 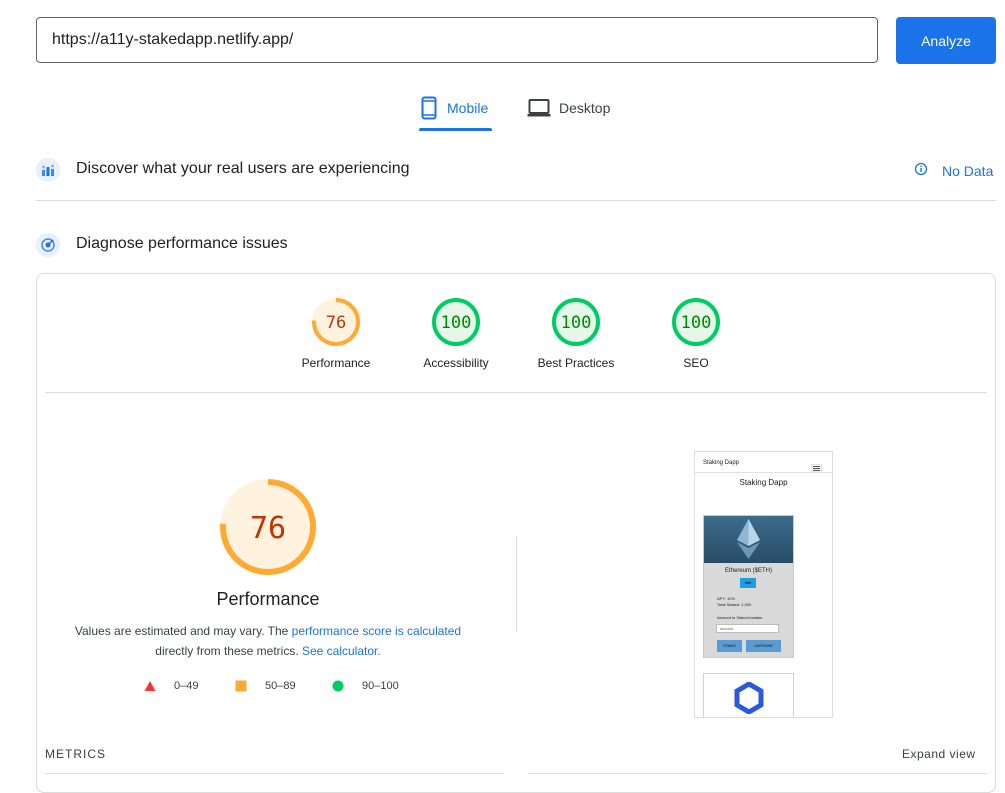 I want to click on gauge-performance-label: Performance, so click(x=336, y=363).